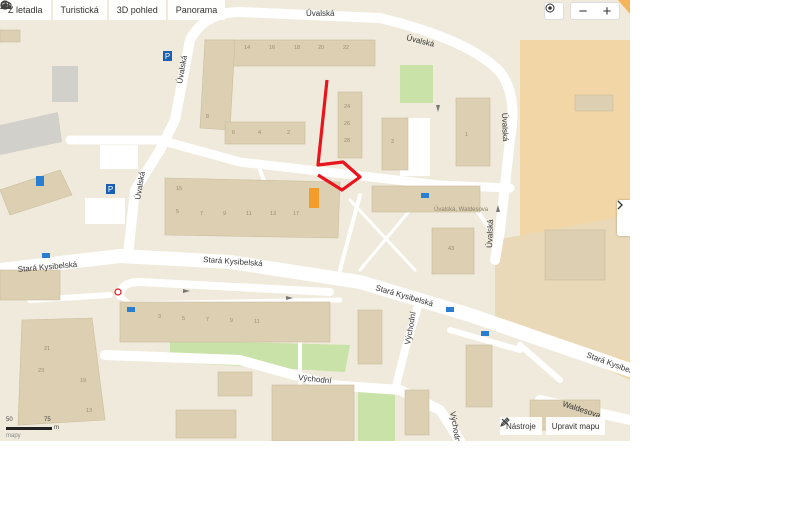 The width and height of the screenshot is (800, 530). What do you see at coordinates (297, 48) in the screenshot?
I see `svg-text: 18` at bounding box center [297, 48].